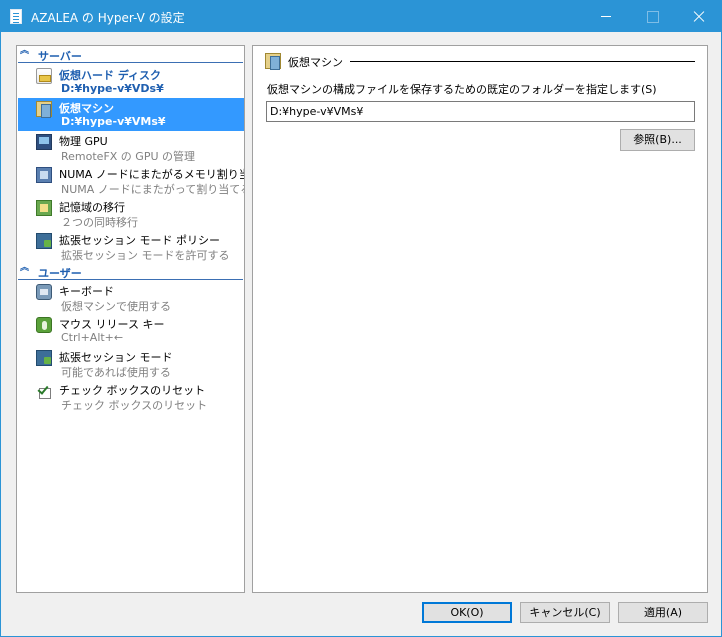 The width and height of the screenshot is (722, 637). I want to click on section-header-server: ︽ サーバー, so click(130, 55).